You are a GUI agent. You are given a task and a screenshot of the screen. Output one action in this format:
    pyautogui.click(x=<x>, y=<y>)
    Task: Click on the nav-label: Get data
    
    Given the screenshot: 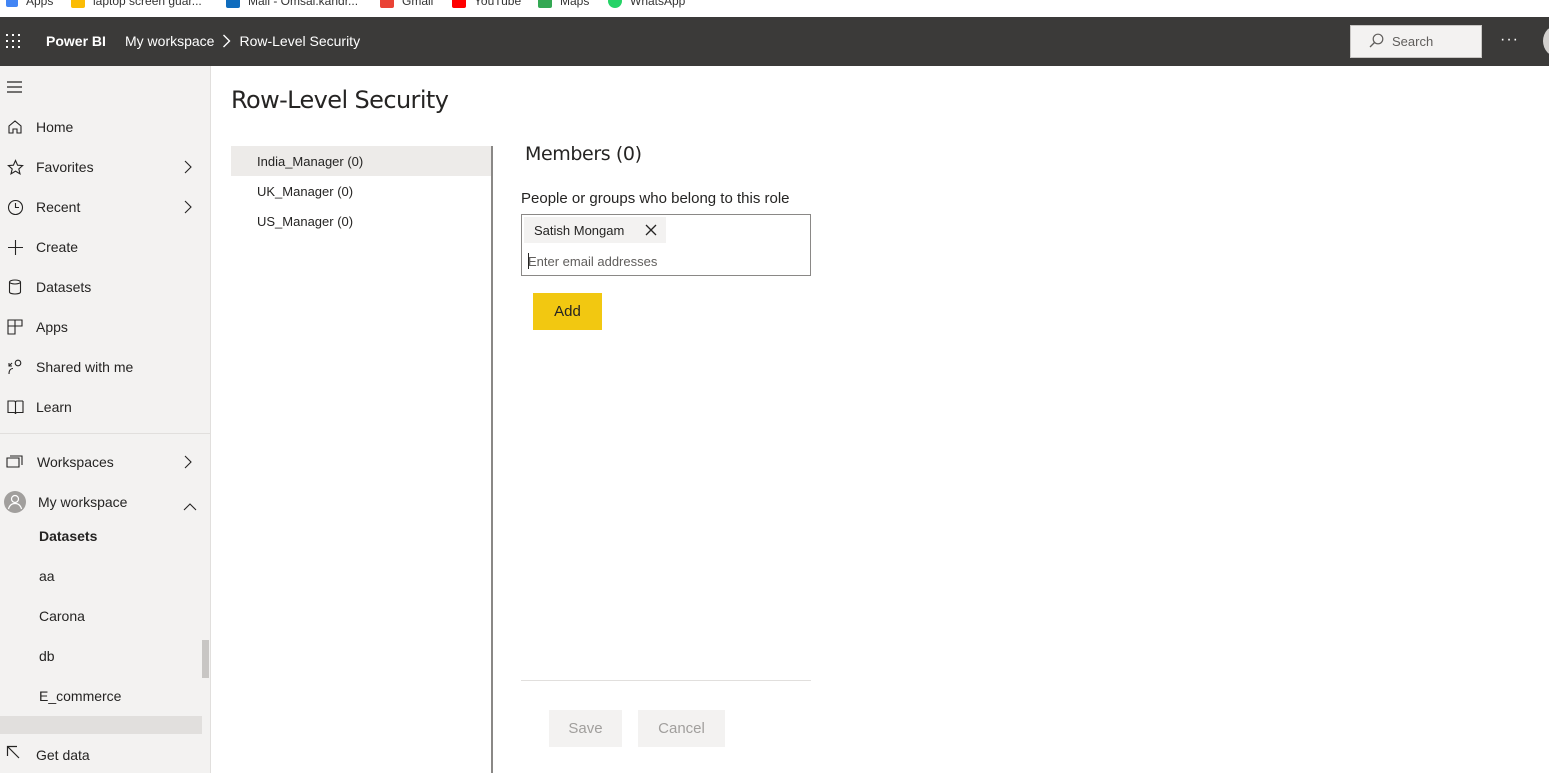 What is the action you would take?
    pyautogui.click(x=63, y=754)
    